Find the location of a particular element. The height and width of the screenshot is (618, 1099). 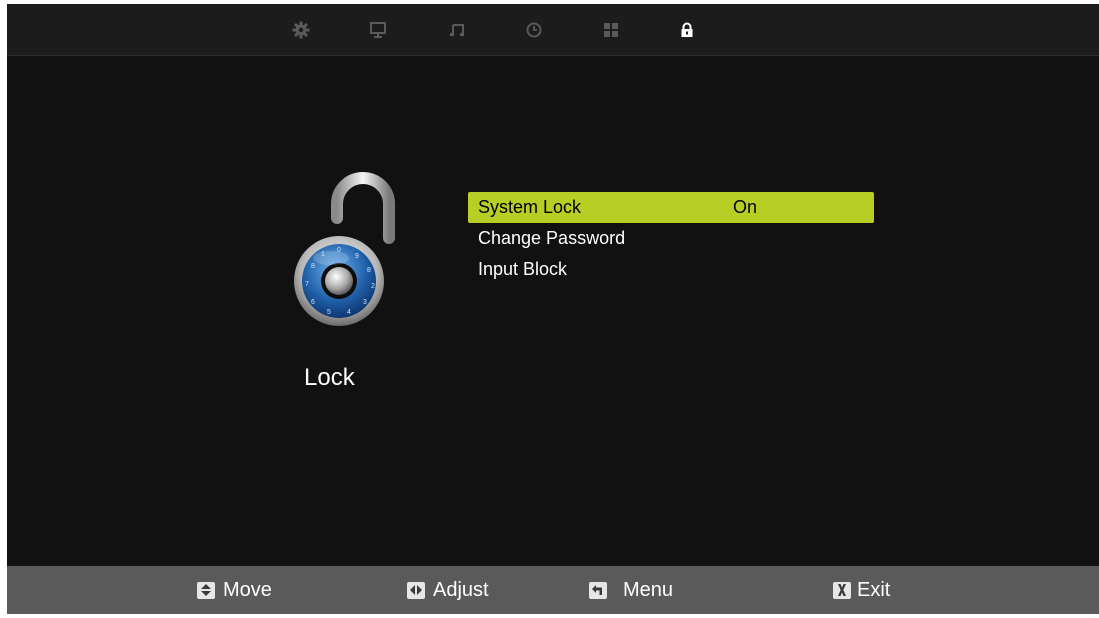

monitor-icon is located at coordinates (378, 30).